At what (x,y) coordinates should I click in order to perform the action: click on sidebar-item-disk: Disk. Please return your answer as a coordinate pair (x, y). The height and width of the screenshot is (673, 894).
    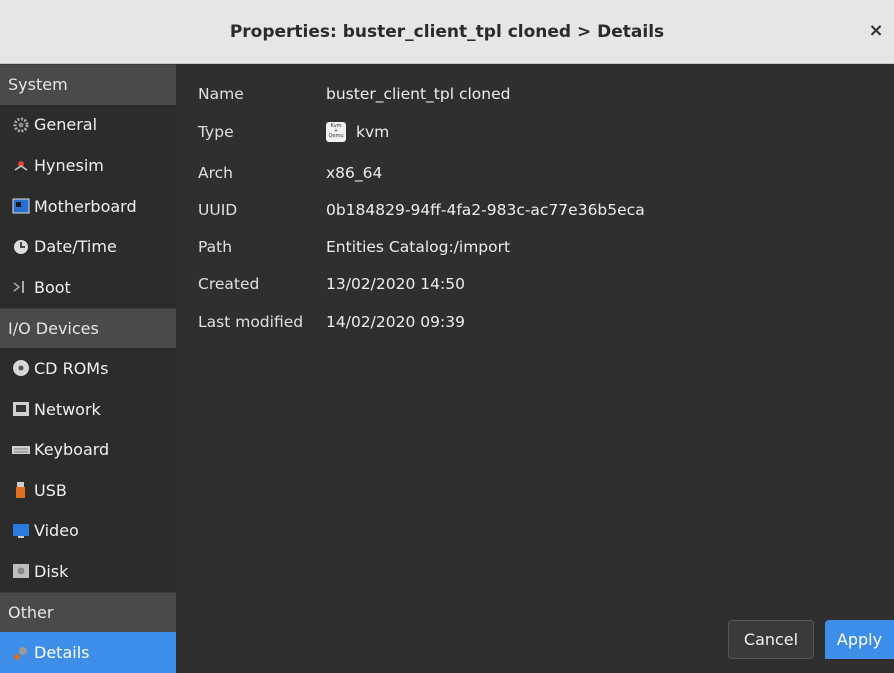
    Looking at the image, I should click on (88, 571).